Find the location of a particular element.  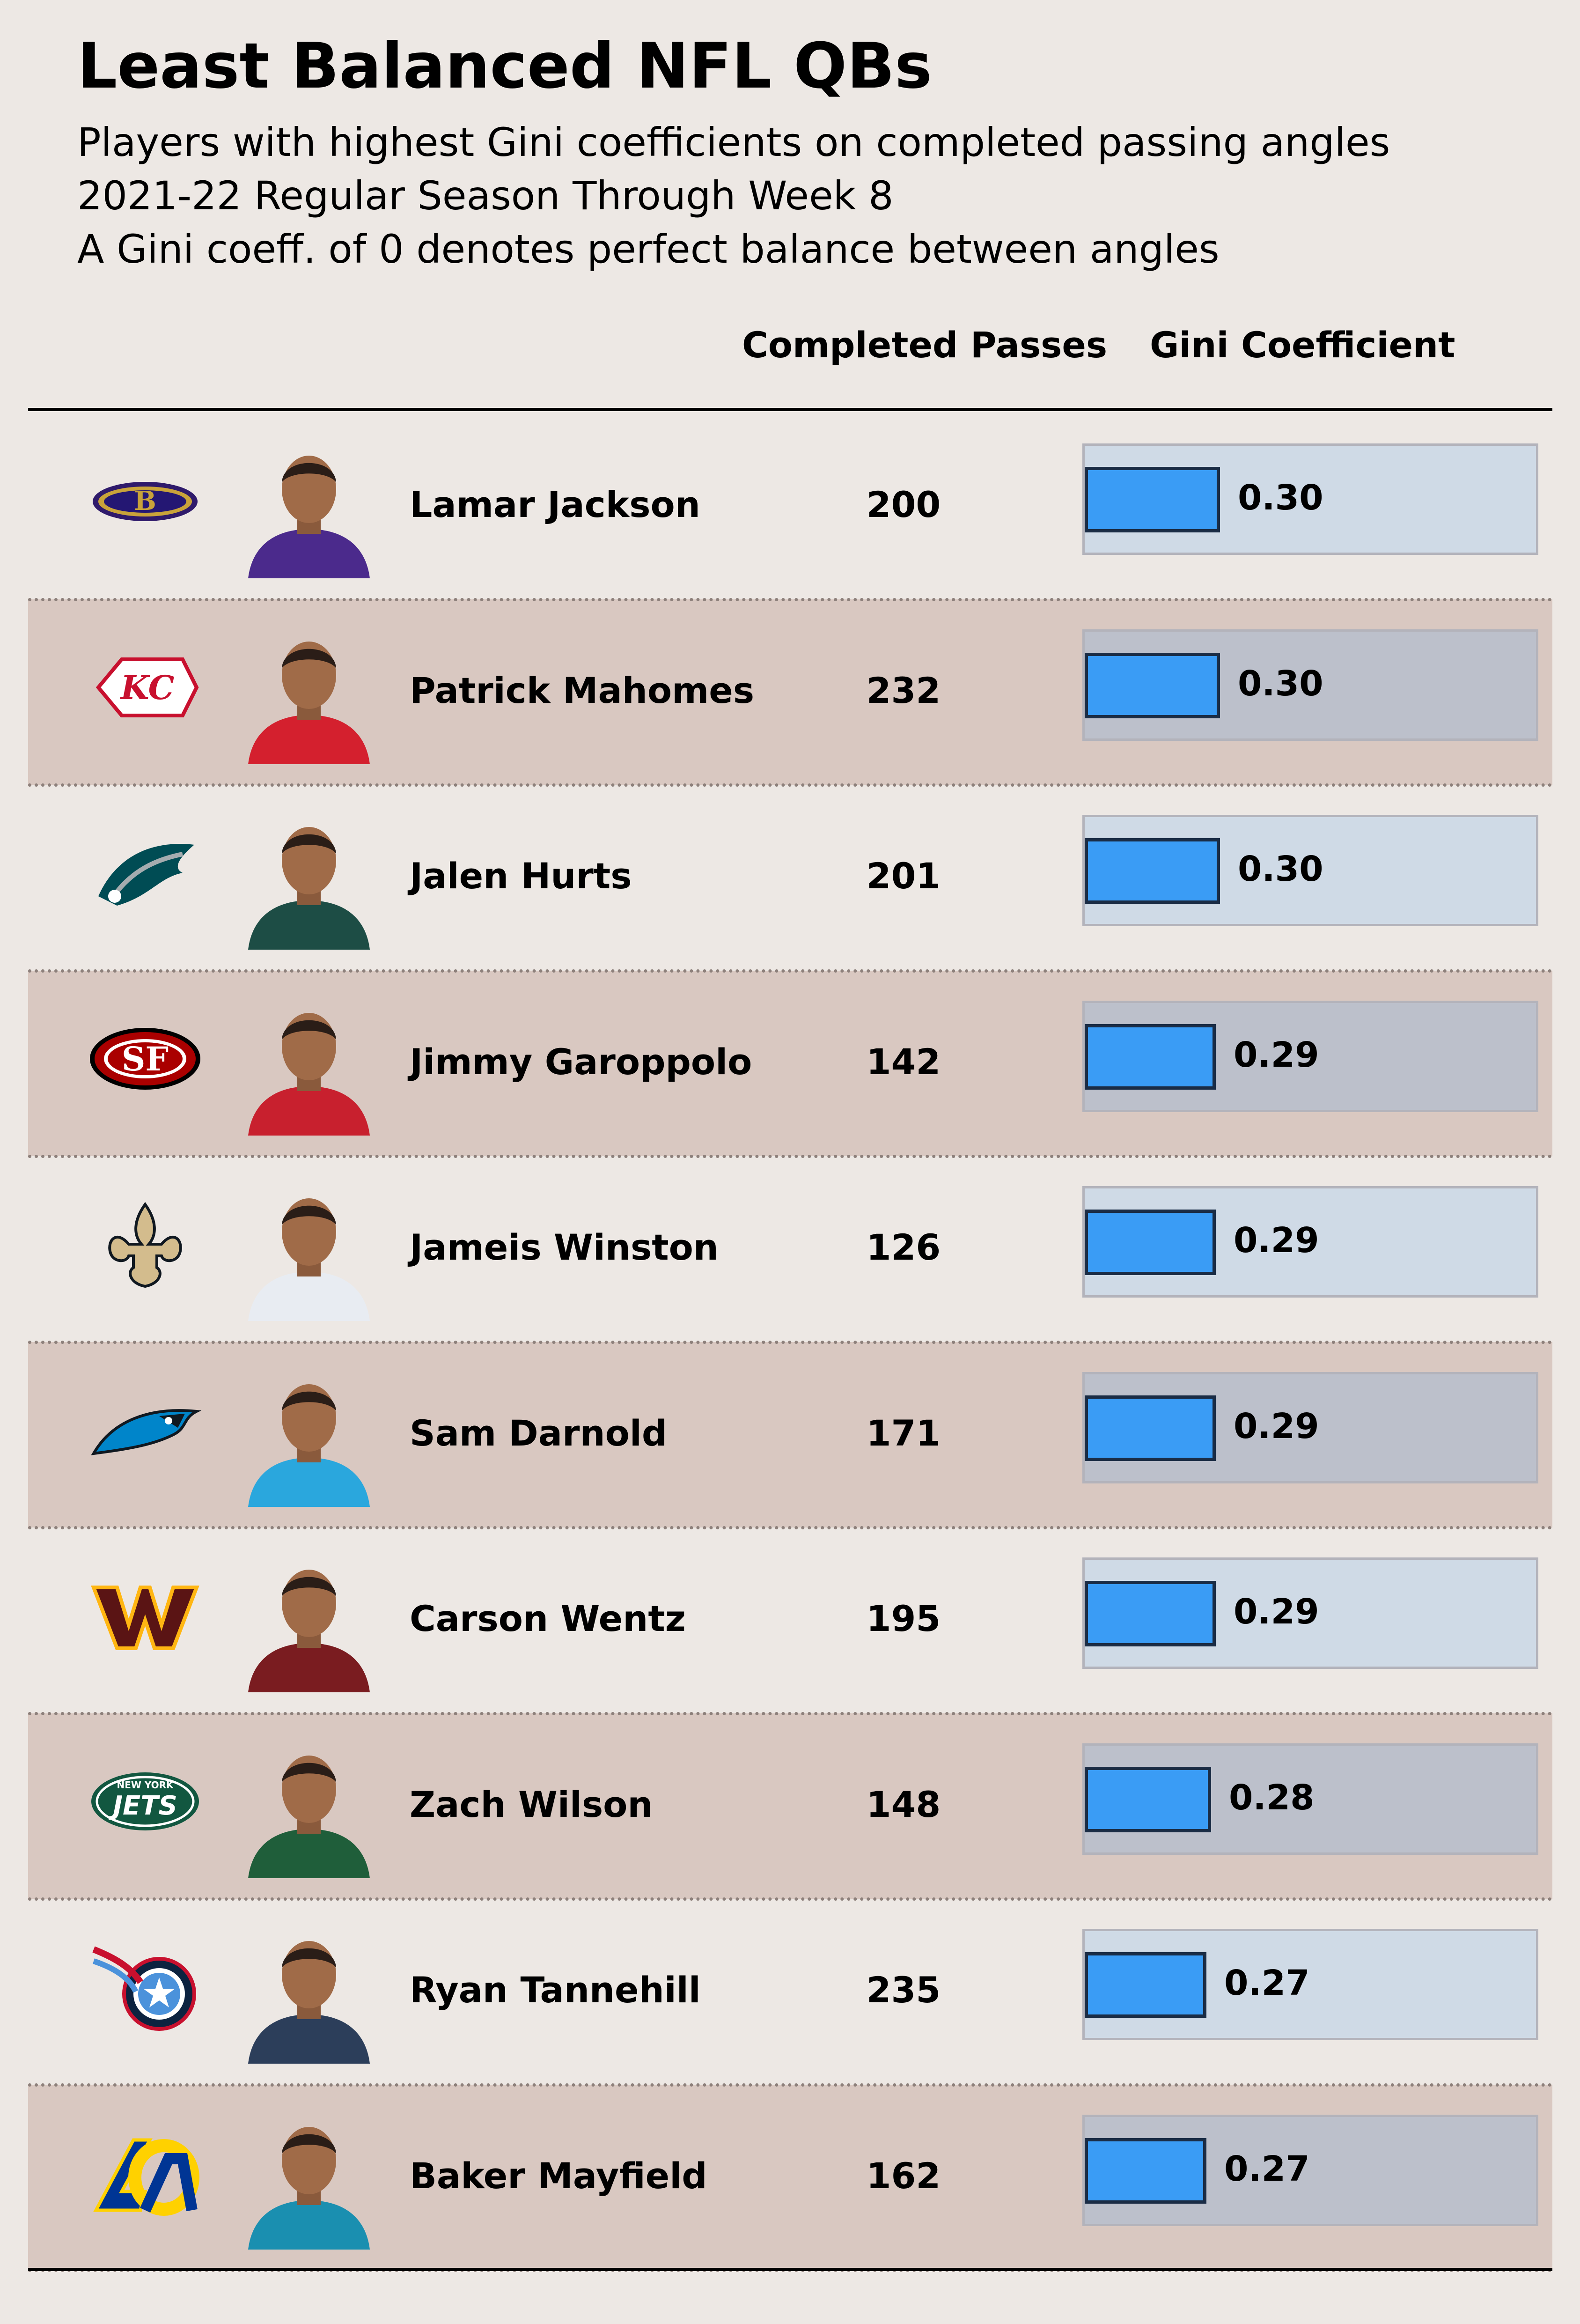

gini-bar-track: 0.28 is located at coordinates (1310, 1799).